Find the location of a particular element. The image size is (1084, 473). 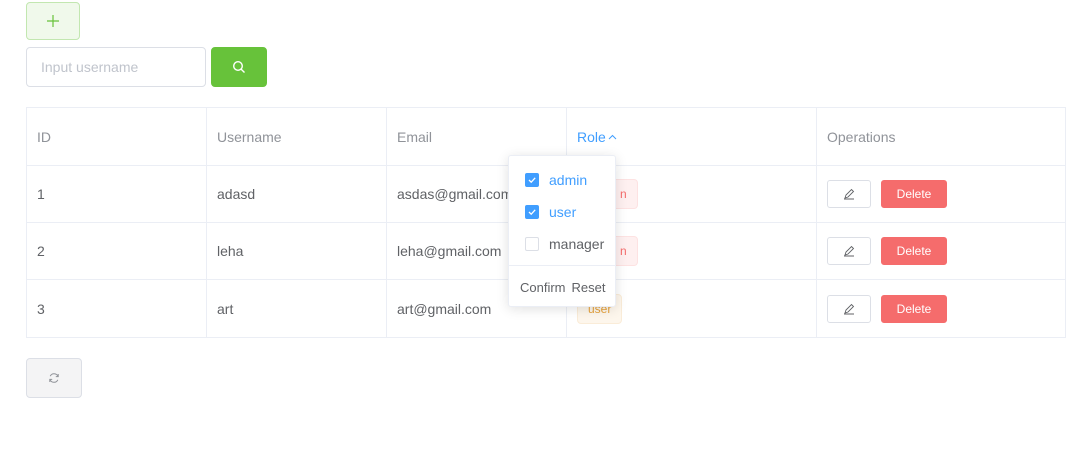

filter-confirm-button: Confirm is located at coordinates (543, 287).